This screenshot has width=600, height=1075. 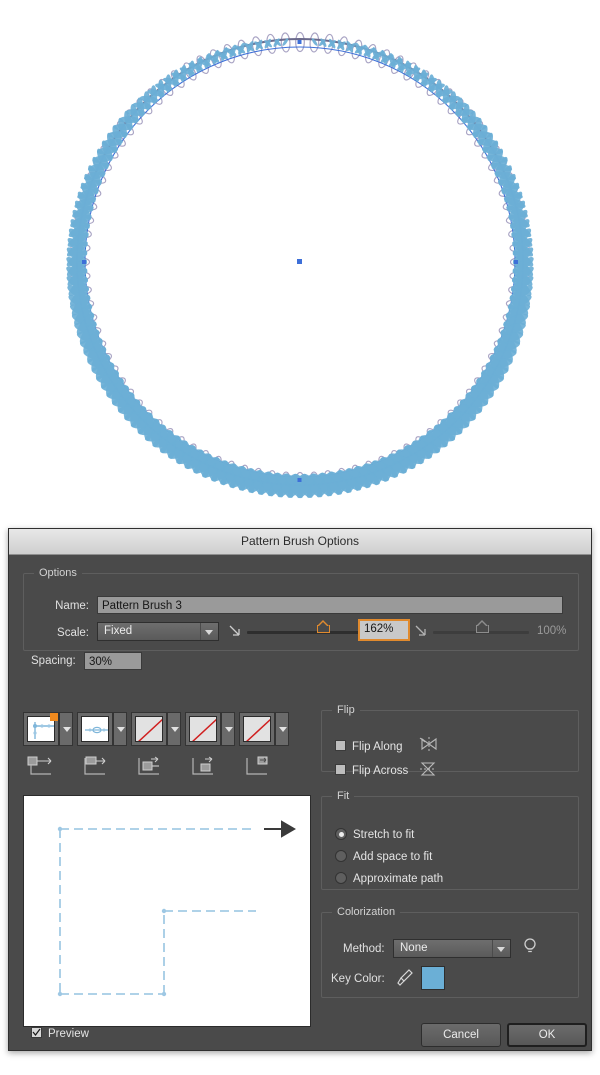 I want to click on path-anchor-right, so click(x=516, y=262).